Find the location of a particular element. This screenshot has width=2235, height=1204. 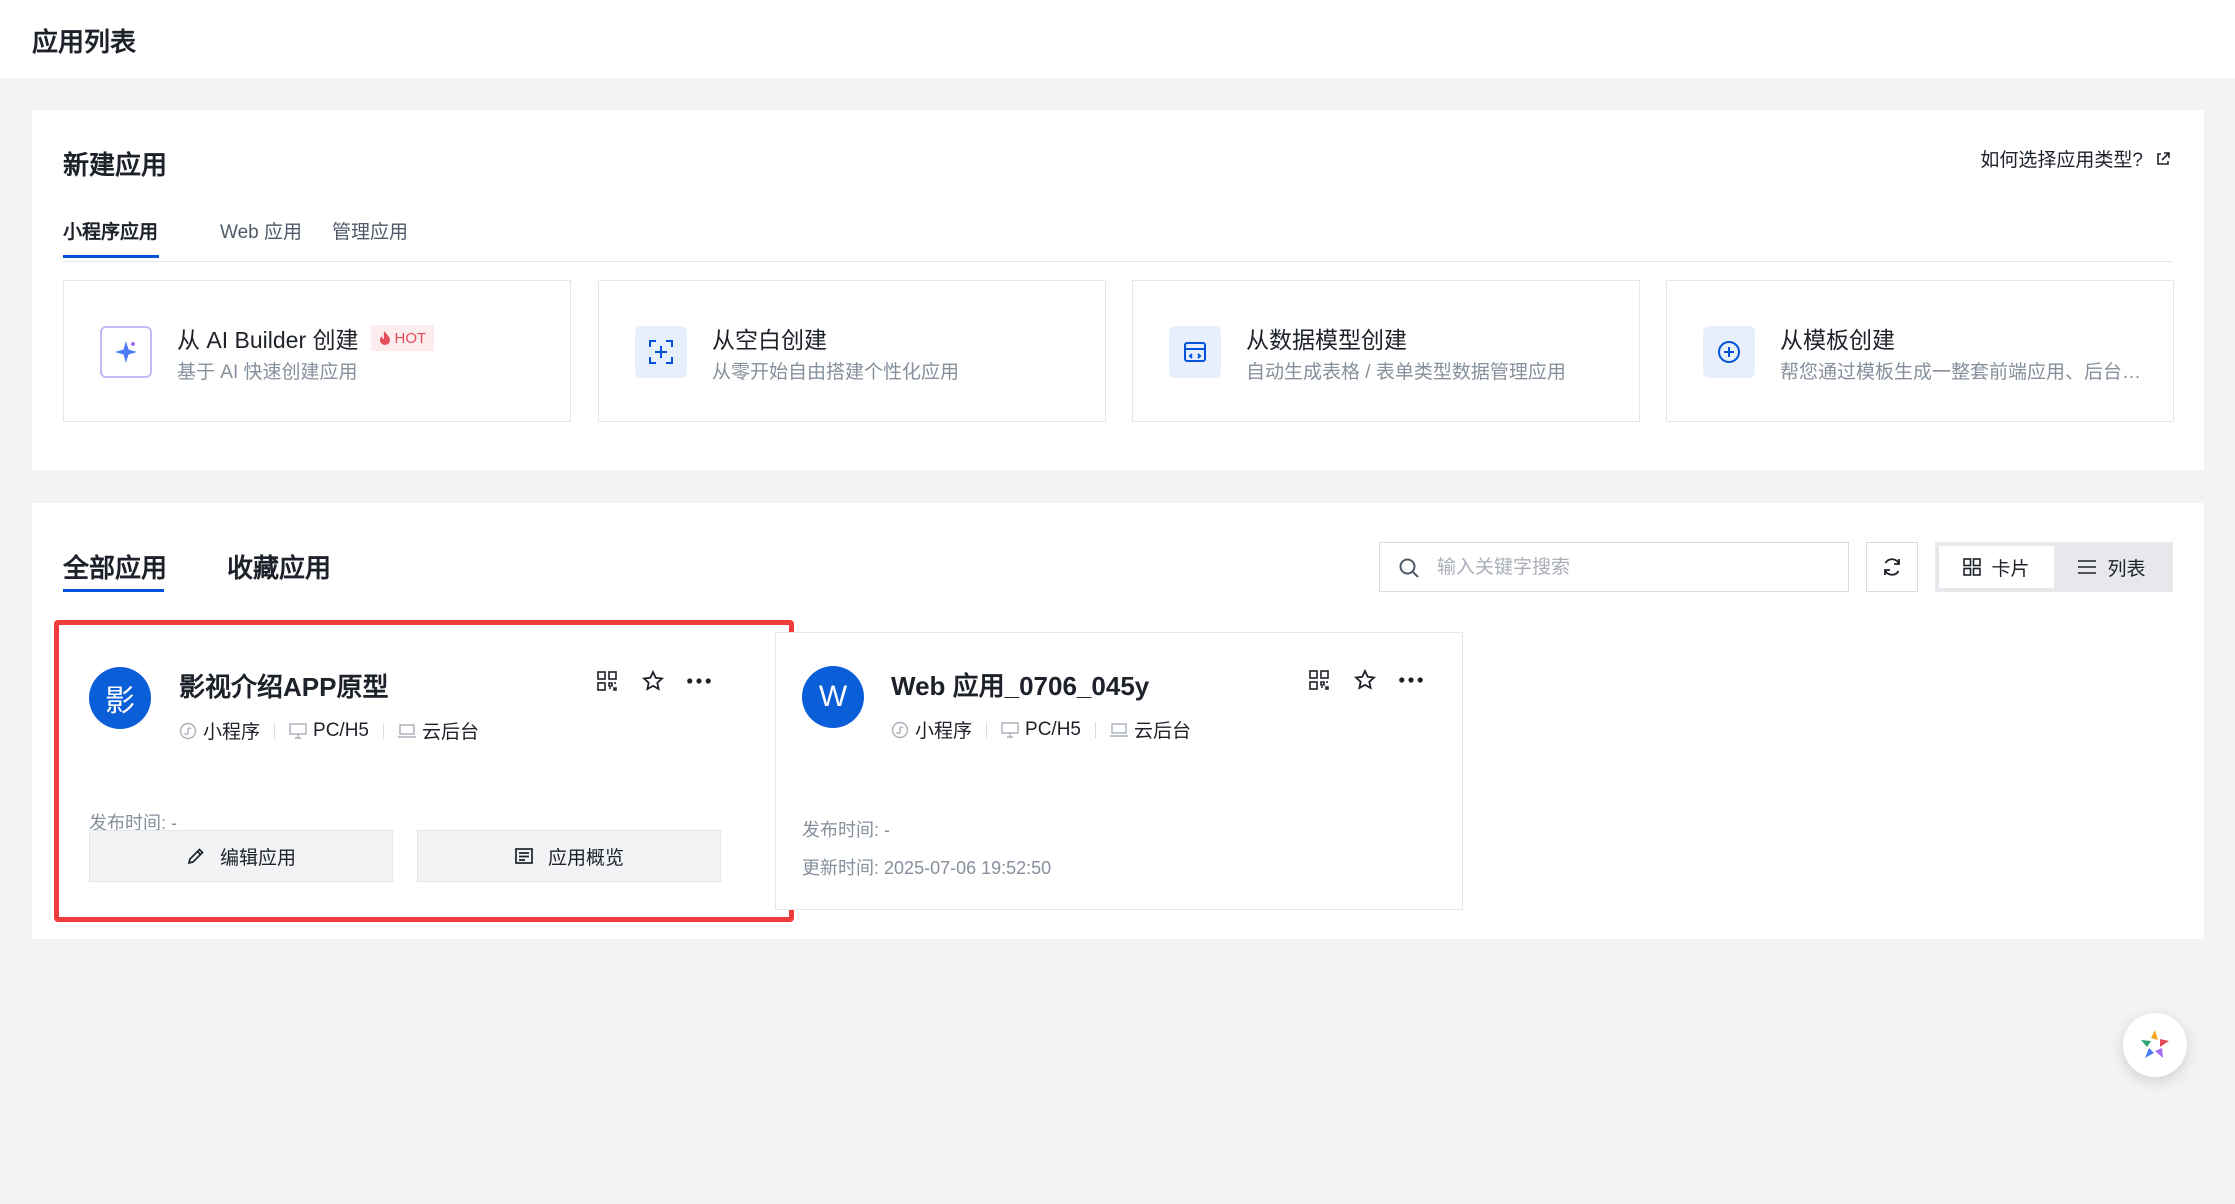

grid-icon is located at coordinates (1972, 567).